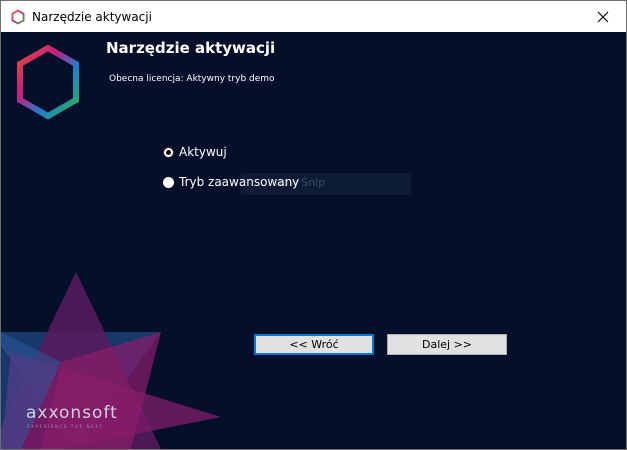  Describe the element at coordinates (65, 426) in the screenshot. I see `brand-tagline: EXPERIENCE THE NEXT` at that location.